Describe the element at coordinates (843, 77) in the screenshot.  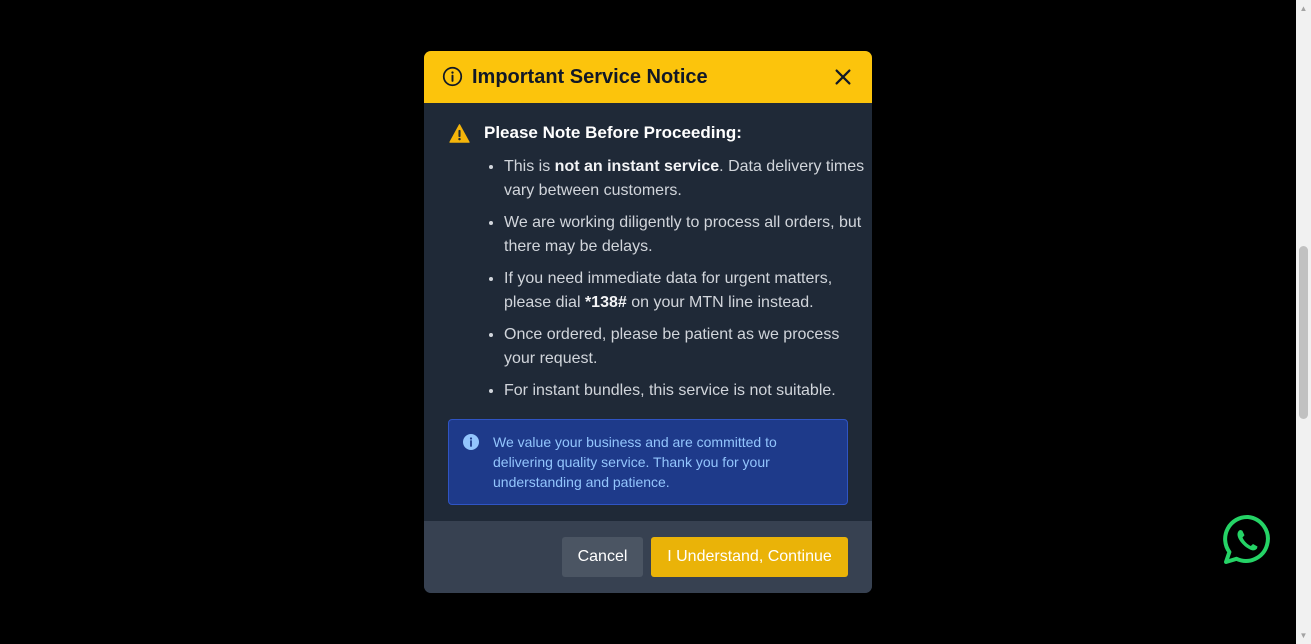
I see `close-icon` at that location.